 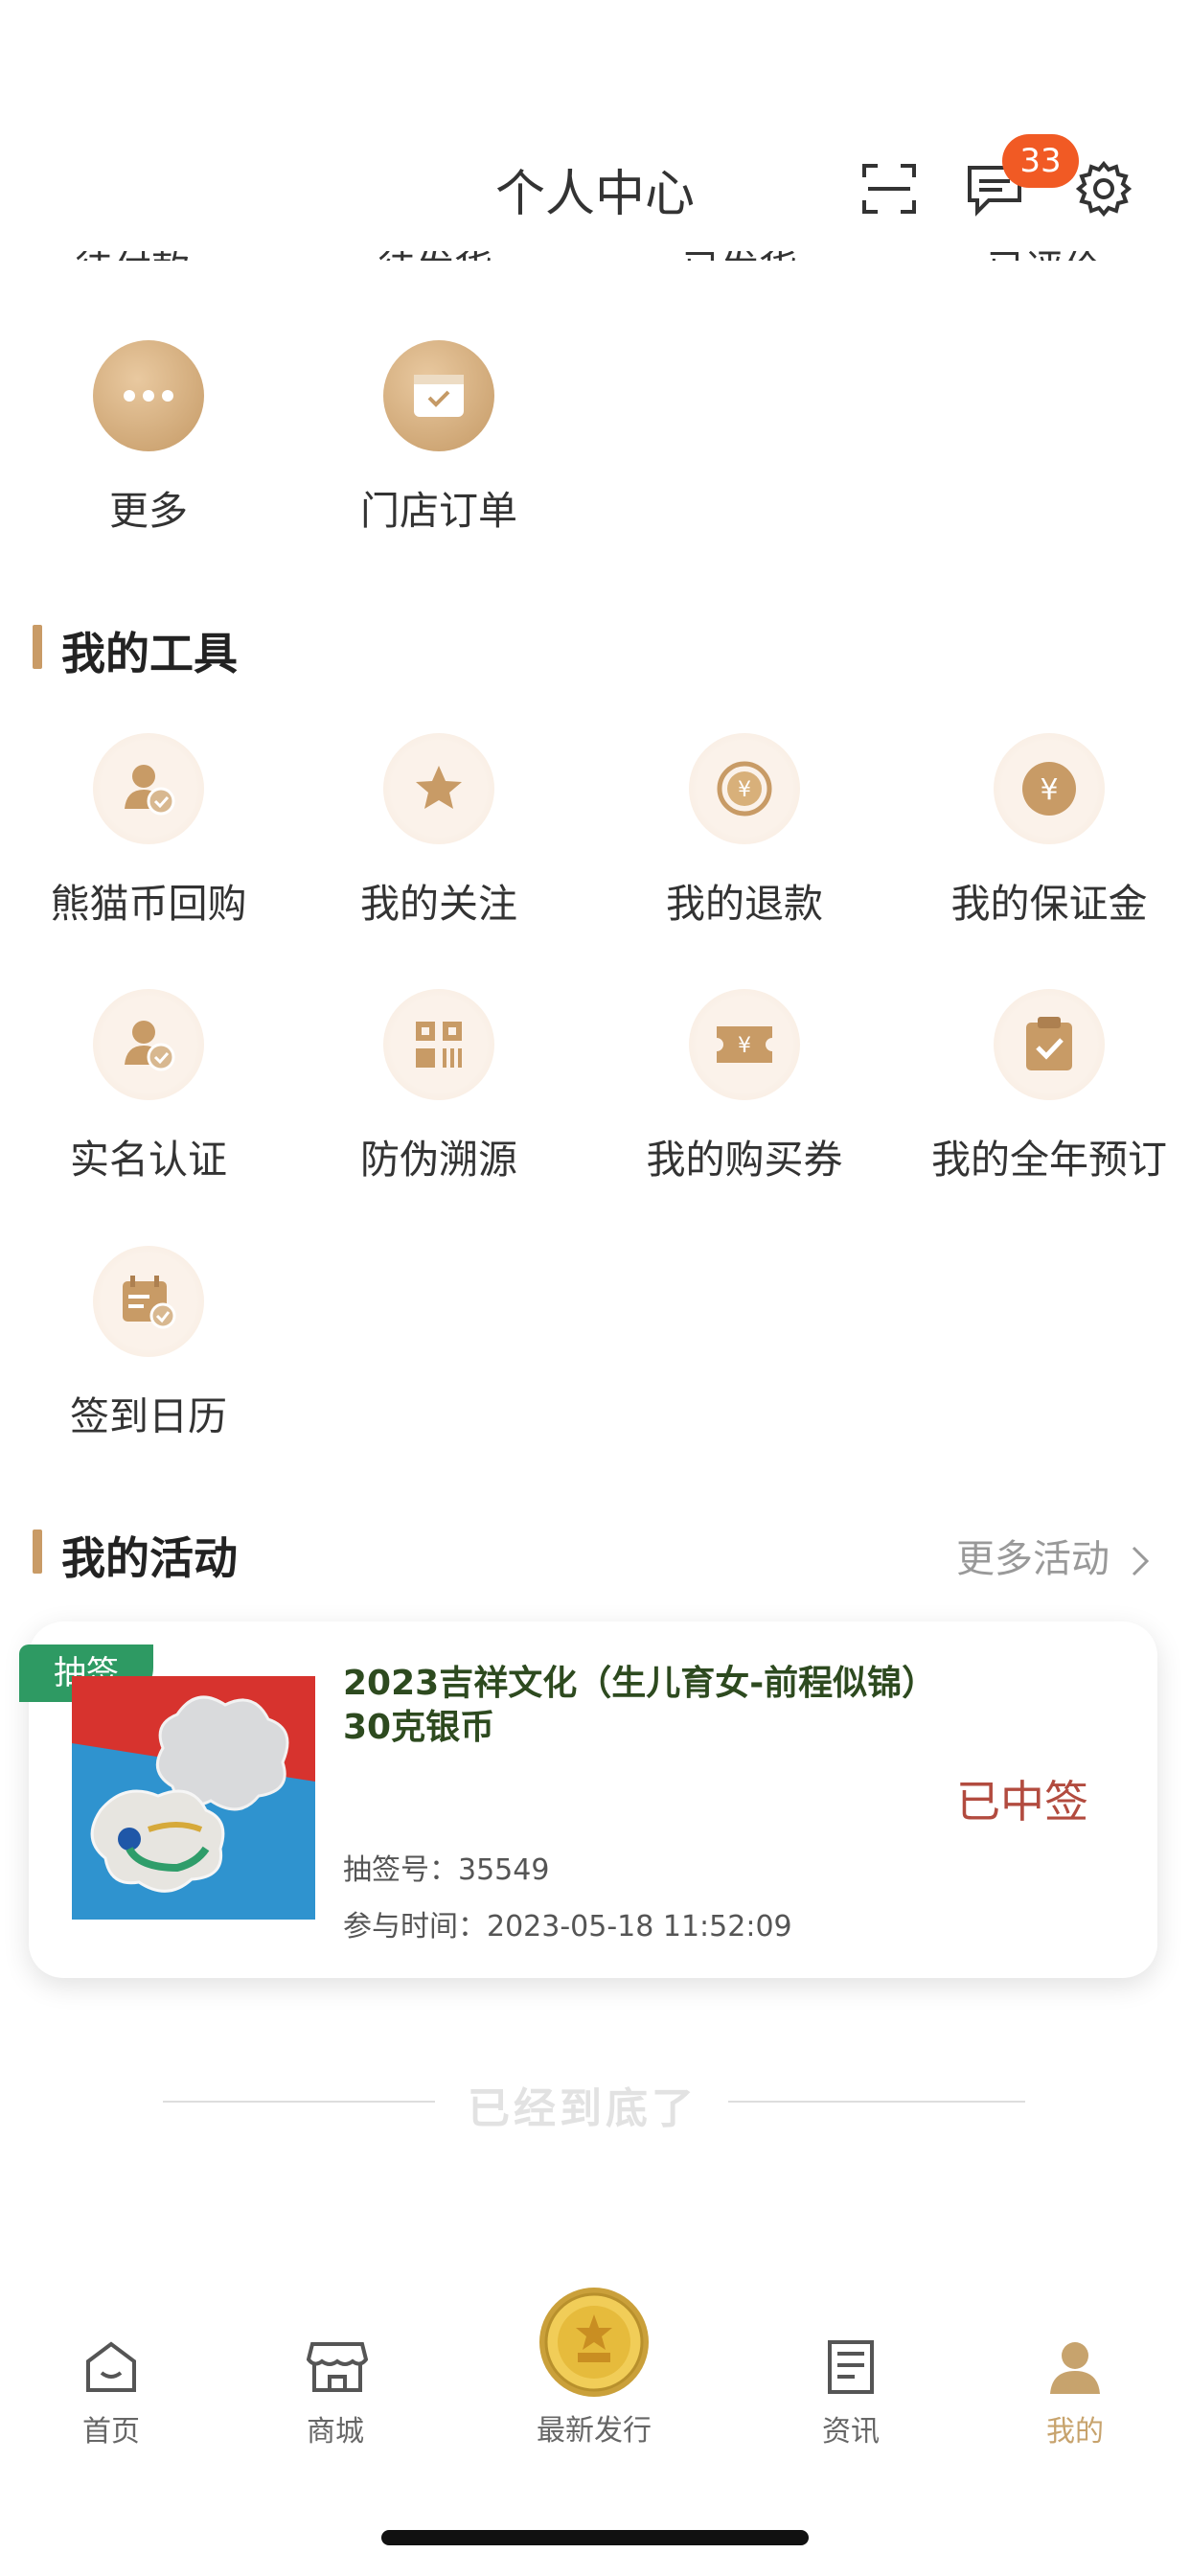 I want to click on tool-real-name: 实名认证, so click(x=148, y=1086).